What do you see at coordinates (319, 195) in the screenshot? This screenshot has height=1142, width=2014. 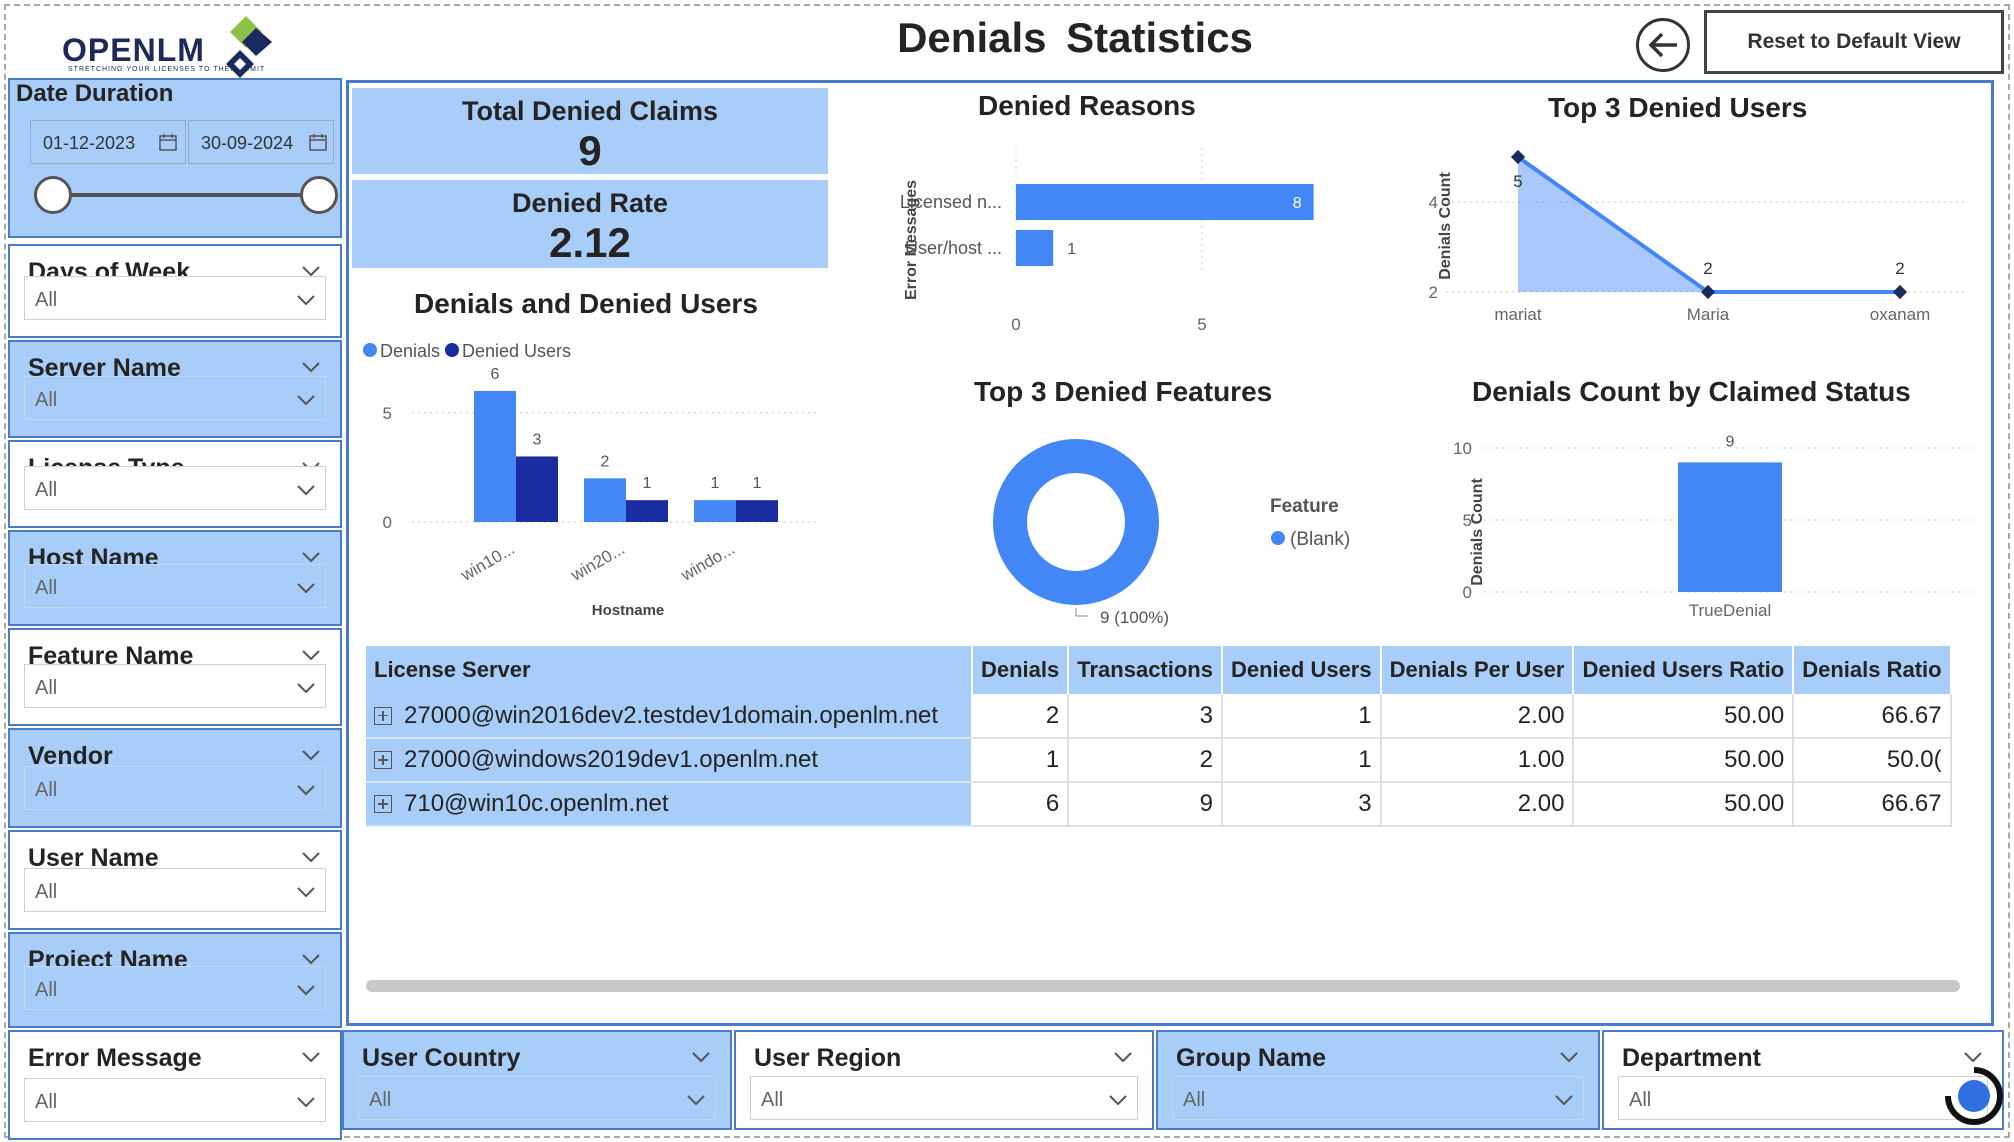 I see `date-range-end-handle` at bounding box center [319, 195].